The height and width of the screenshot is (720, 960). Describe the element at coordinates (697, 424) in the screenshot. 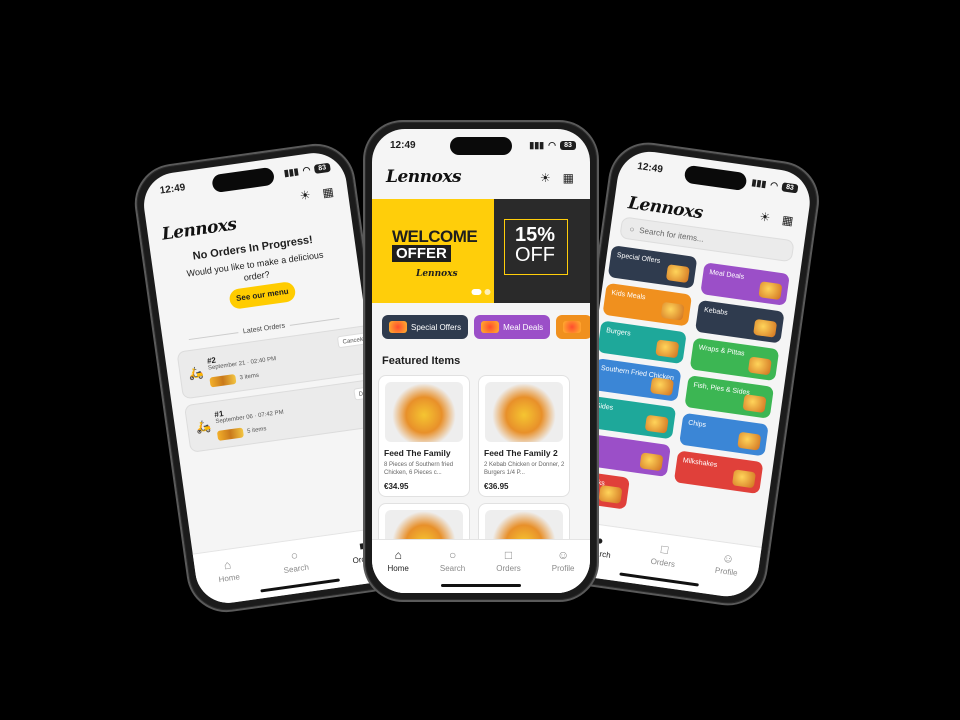

I see `category-label: Chips` at that location.